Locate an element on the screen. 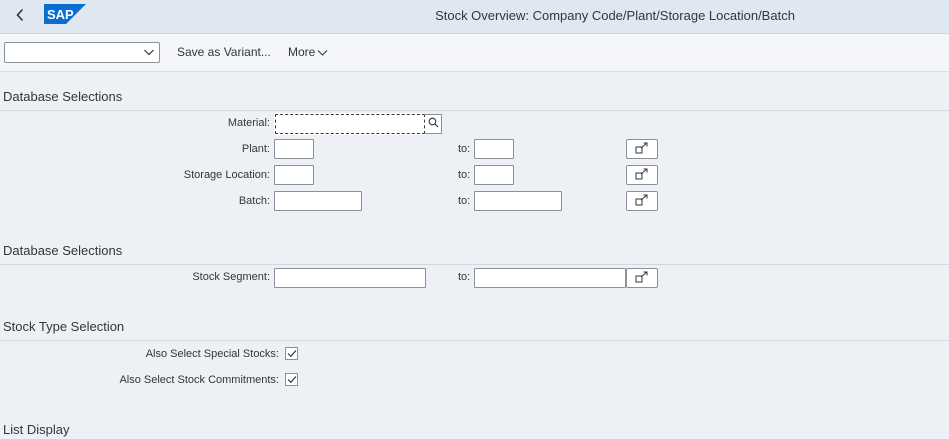 The image size is (949, 439). chevron-left-icon is located at coordinates (20, 16).